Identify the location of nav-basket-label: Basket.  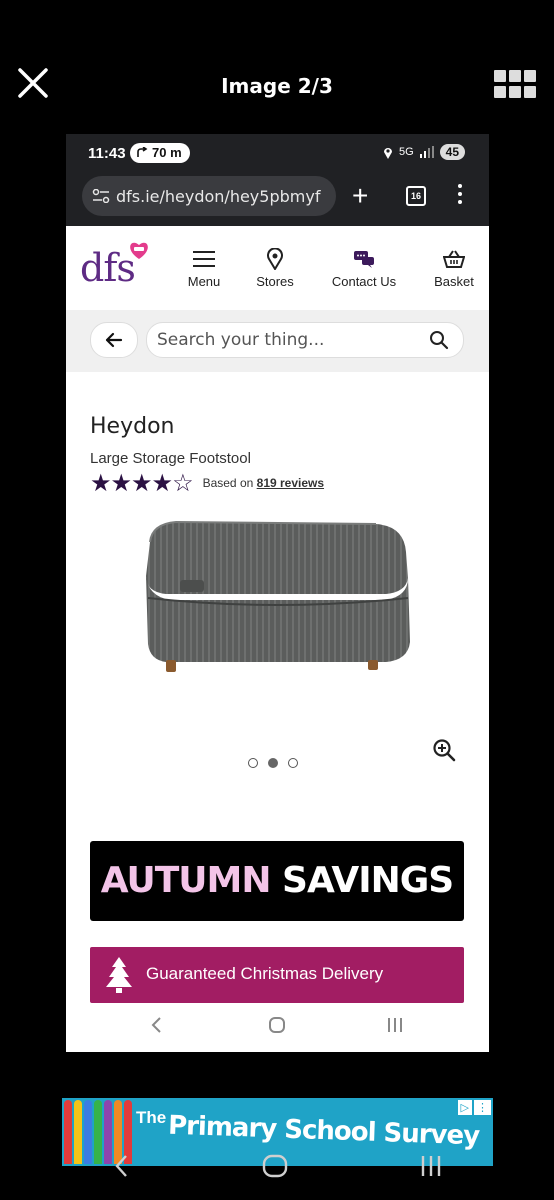
(454, 281).